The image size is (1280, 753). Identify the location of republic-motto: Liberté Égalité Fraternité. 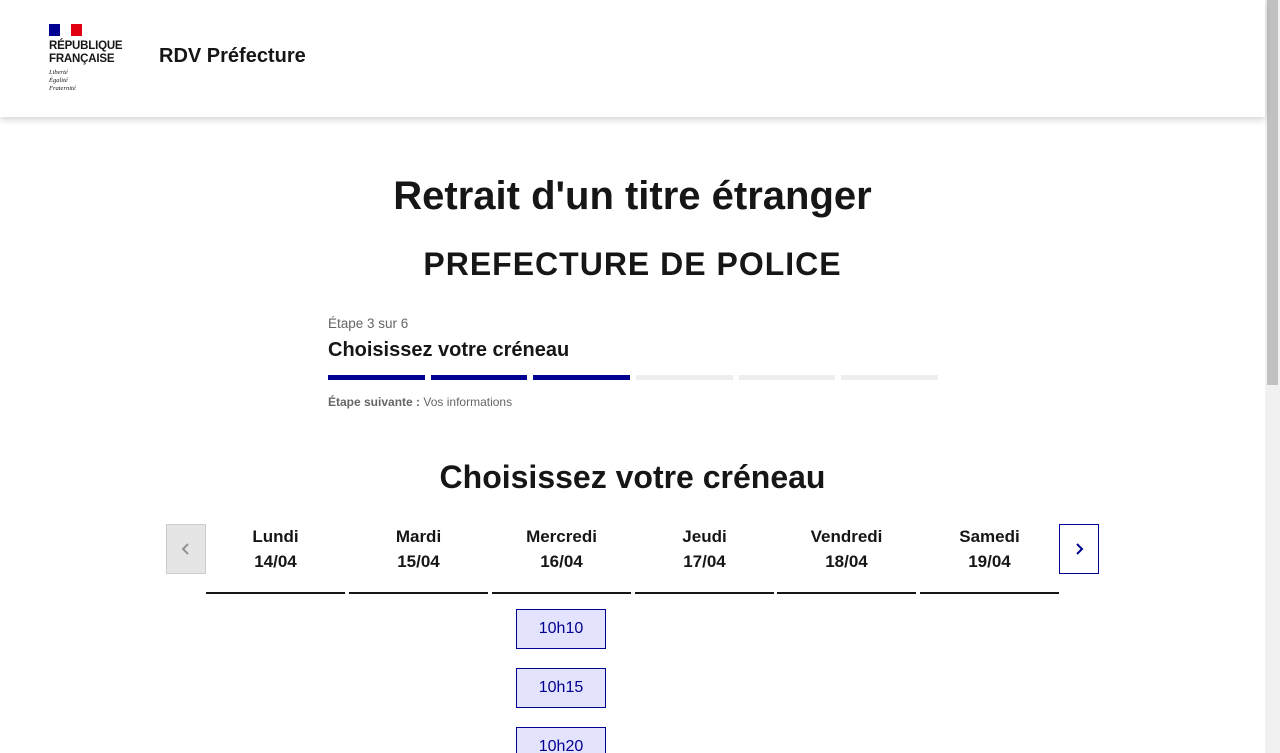
(62, 80).